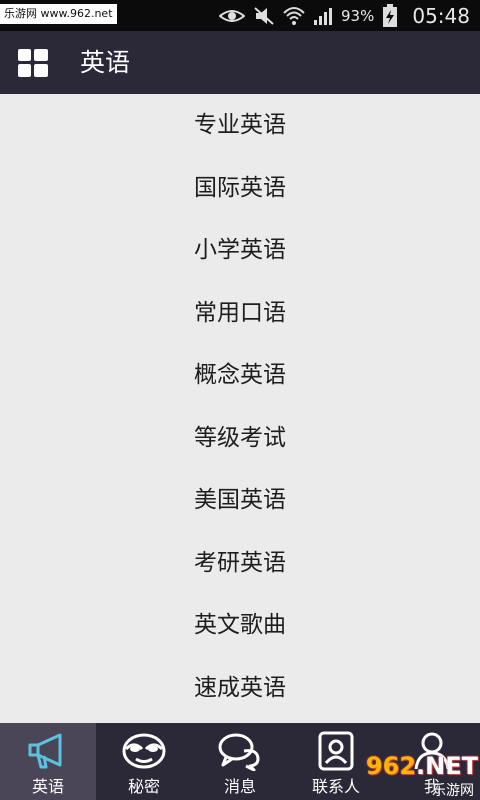 This screenshot has height=800, width=480. What do you see at coordinates (58, 14) in the screenshot?
I see `watermark-label: 乐游网 www.962.net` at bounding box center [58, 14].